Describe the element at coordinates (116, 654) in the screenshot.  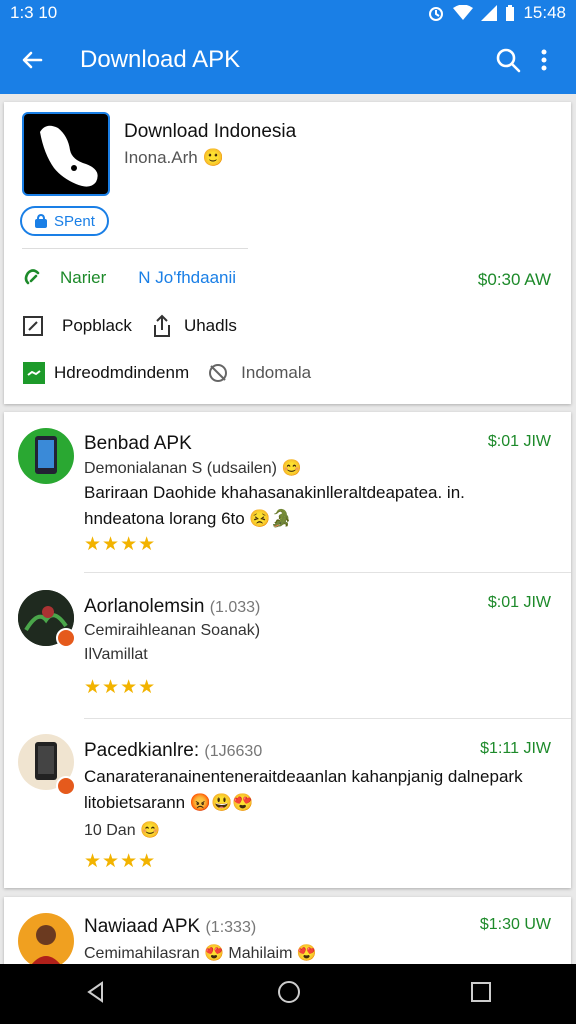
I see `review-body: IlVamillat` at that location.